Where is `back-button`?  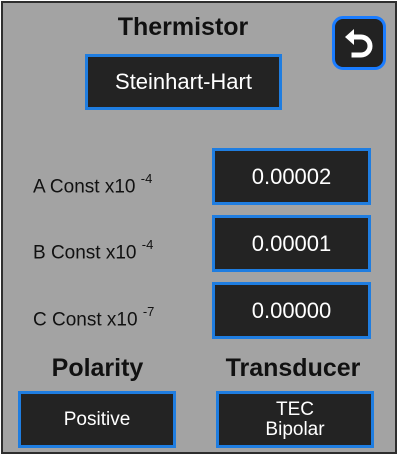
back-button is located at coordinates (359, 43).